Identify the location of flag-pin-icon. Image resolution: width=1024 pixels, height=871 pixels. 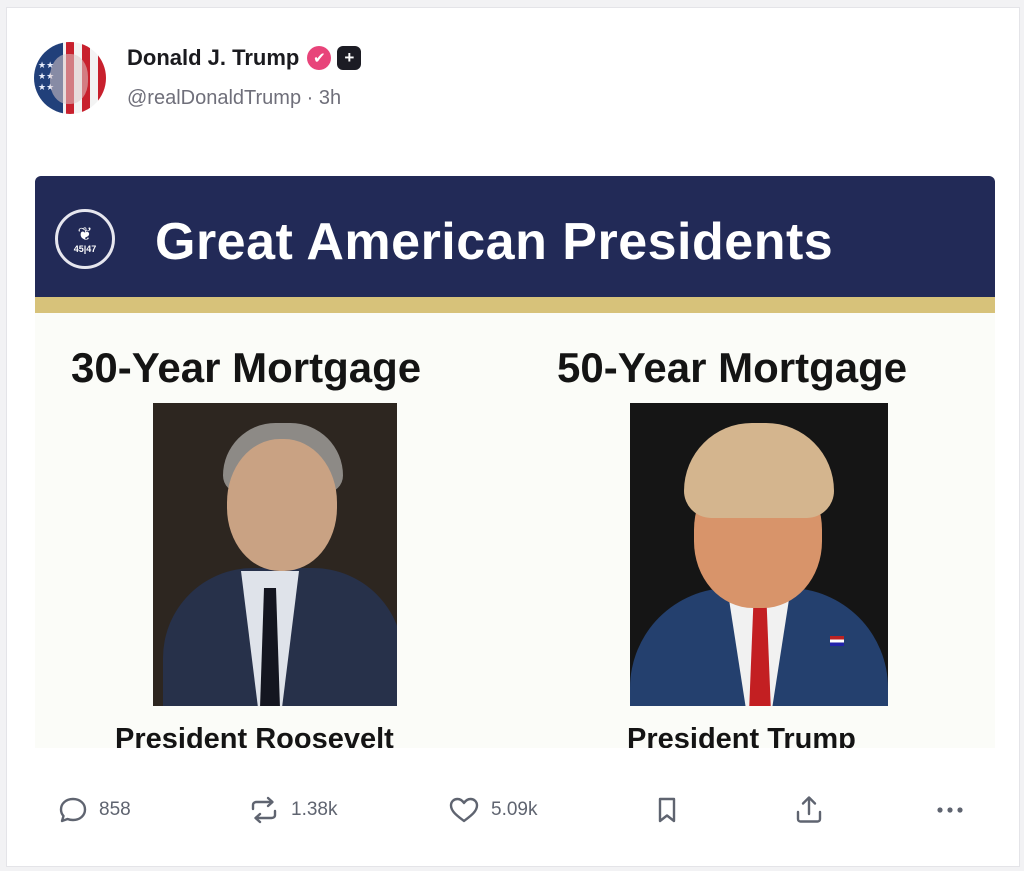
(837, 641).